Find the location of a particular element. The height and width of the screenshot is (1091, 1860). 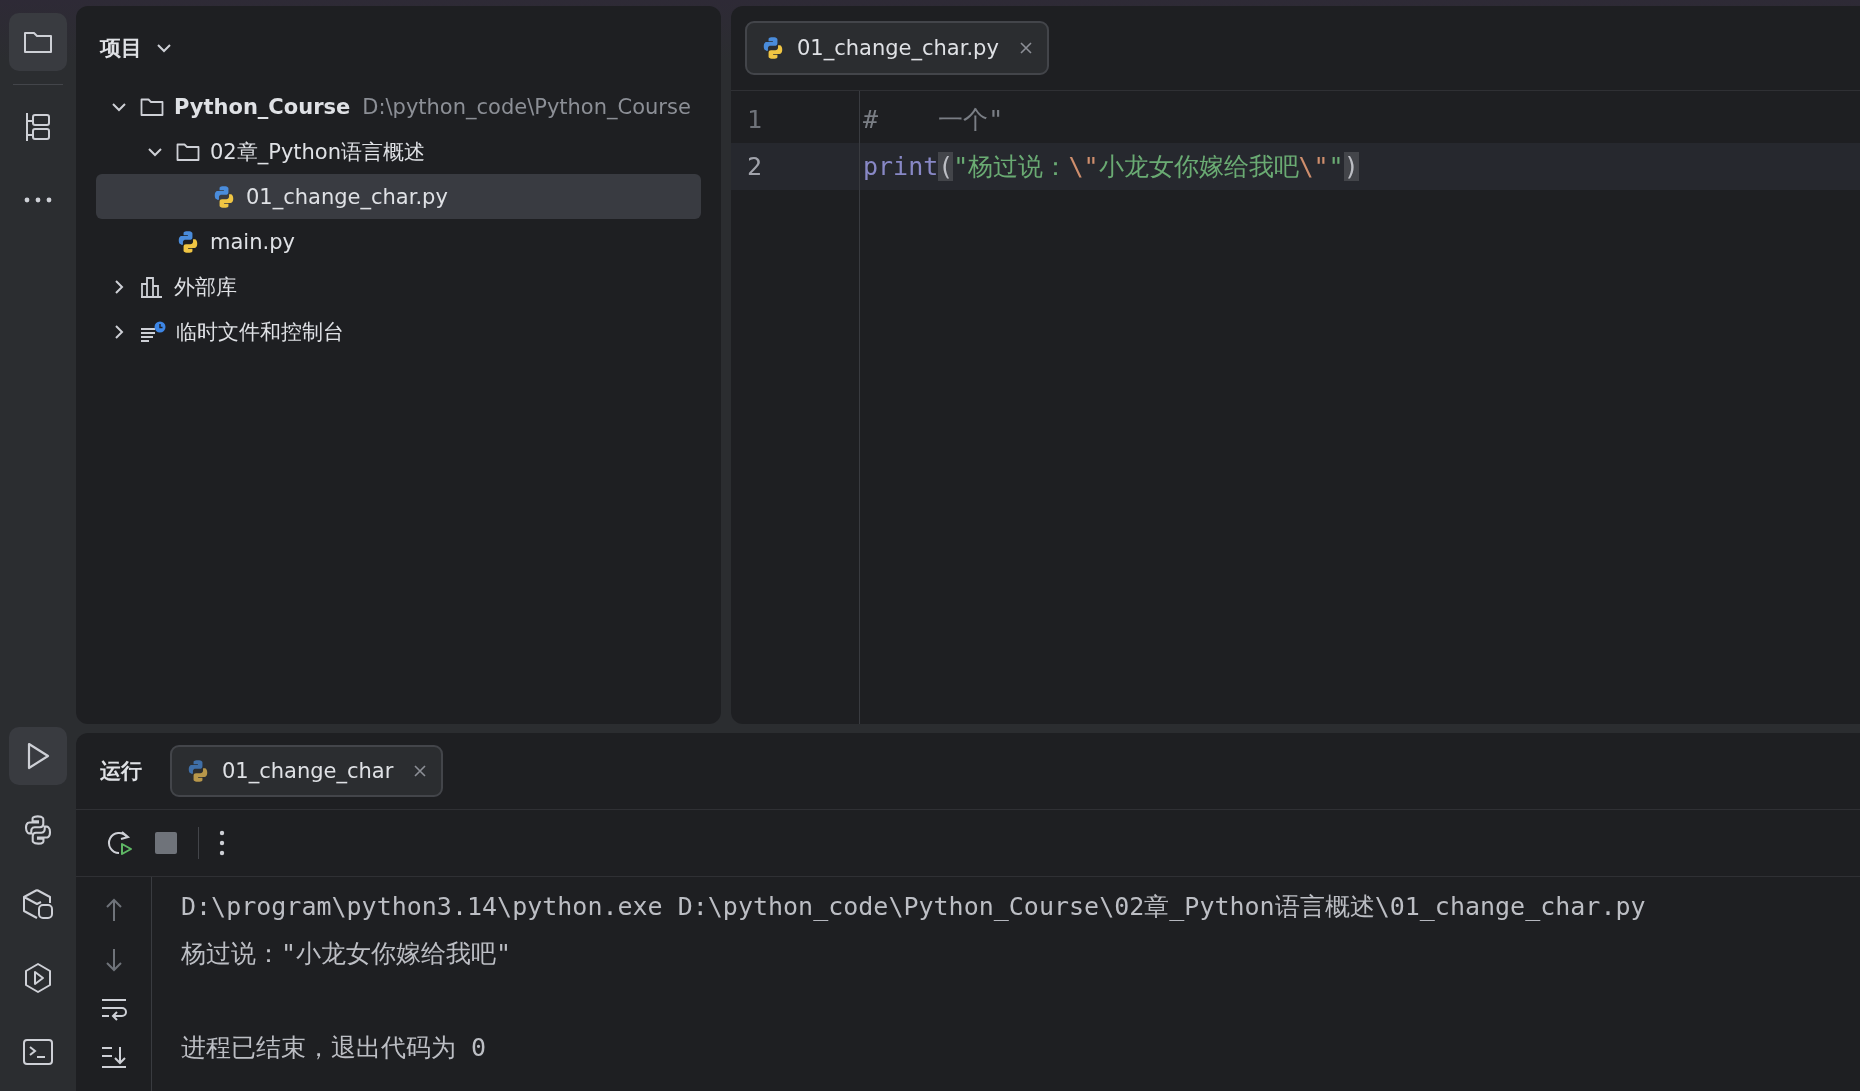

tree-item: main.py is located at coordinates (398, 241).